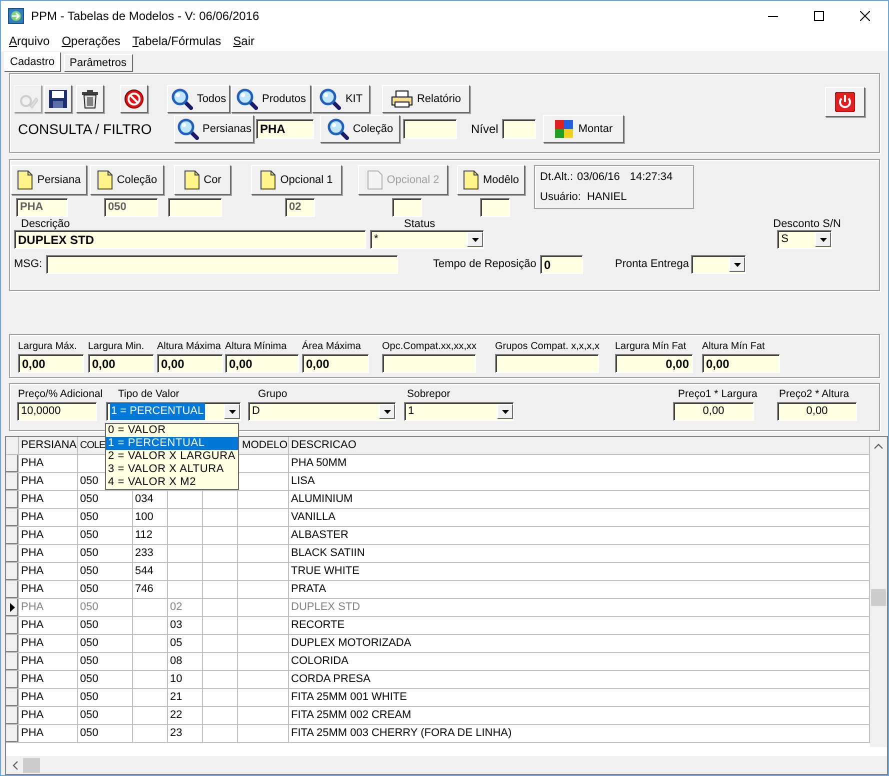 Image resolution: width=889 pixels, height=776 pixels. Describe the element at coordinates (185, 698) in the screenshot. I see `table-cell: 21` at that location.